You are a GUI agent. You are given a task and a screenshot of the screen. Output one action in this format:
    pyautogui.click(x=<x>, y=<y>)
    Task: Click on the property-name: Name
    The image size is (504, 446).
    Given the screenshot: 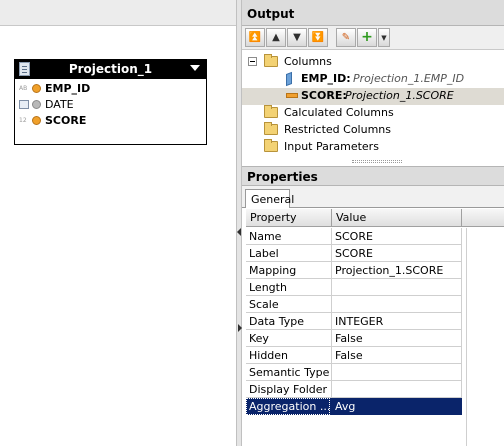 What is the action you would take?
    pyautogui.click(x=265, y=236)
    